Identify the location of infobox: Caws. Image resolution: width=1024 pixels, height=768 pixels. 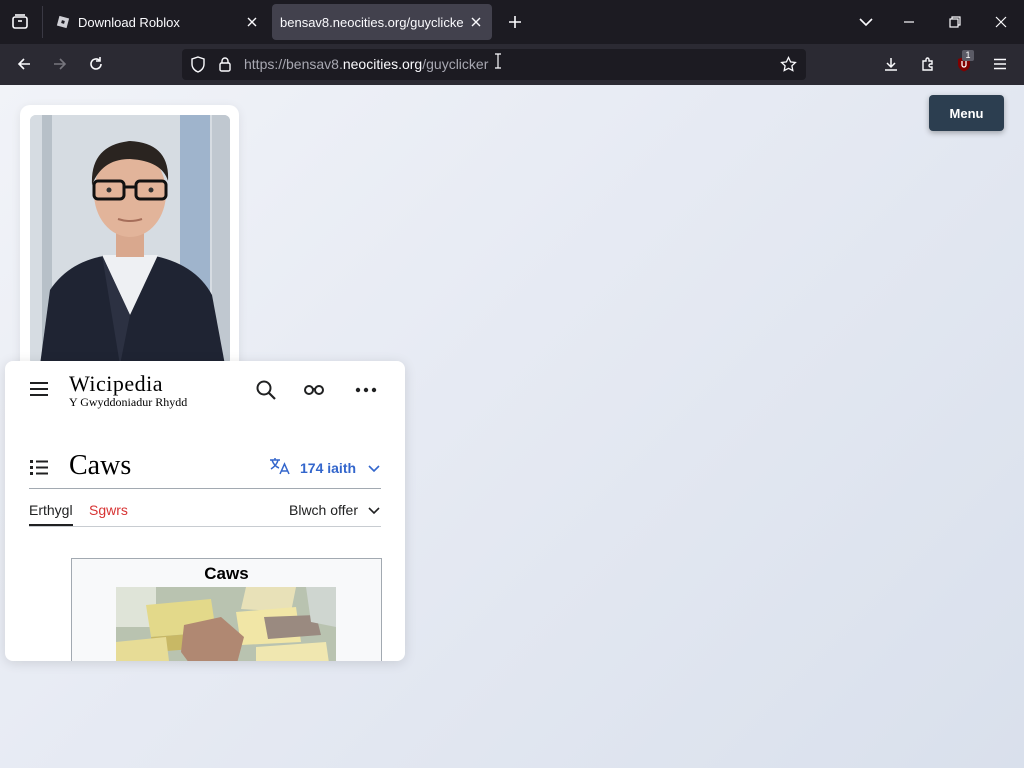
(226, 609).